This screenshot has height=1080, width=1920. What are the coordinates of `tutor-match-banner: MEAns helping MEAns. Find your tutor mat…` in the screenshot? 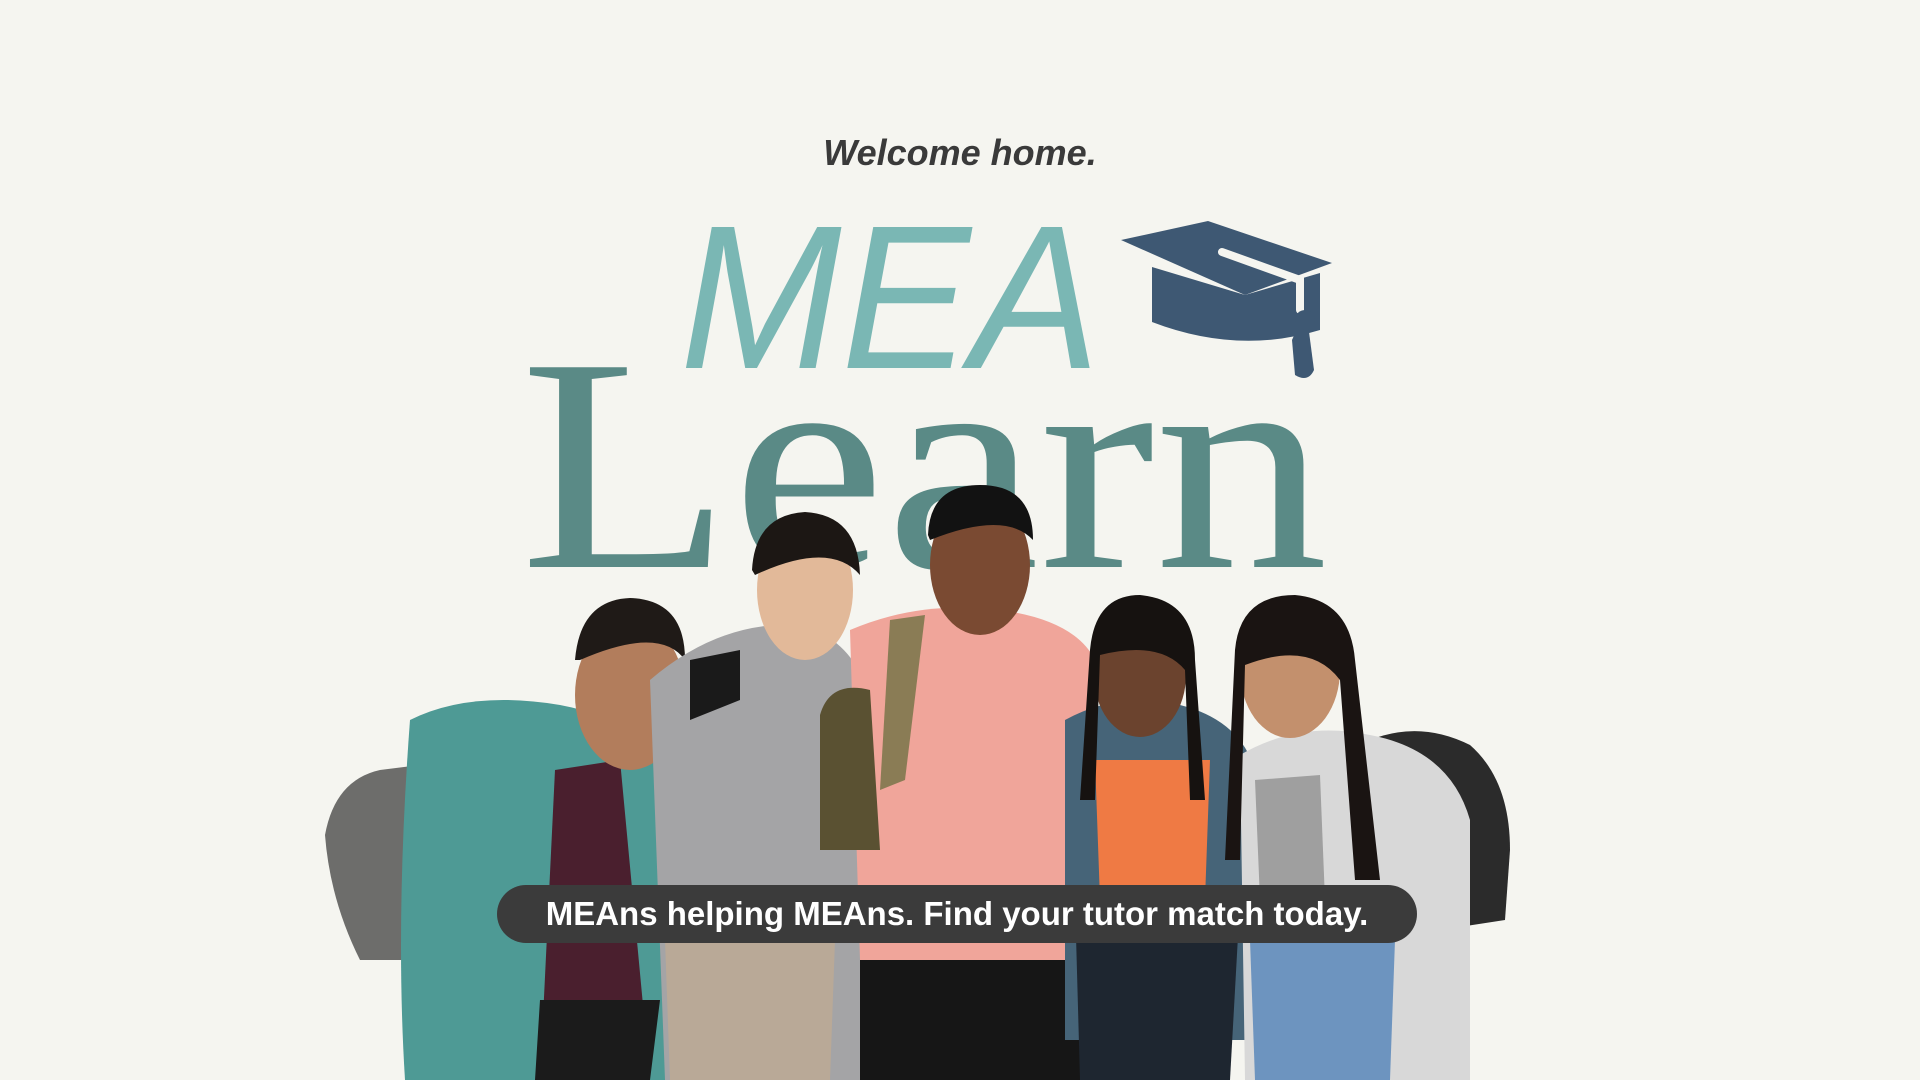 It's located at (957, 914).